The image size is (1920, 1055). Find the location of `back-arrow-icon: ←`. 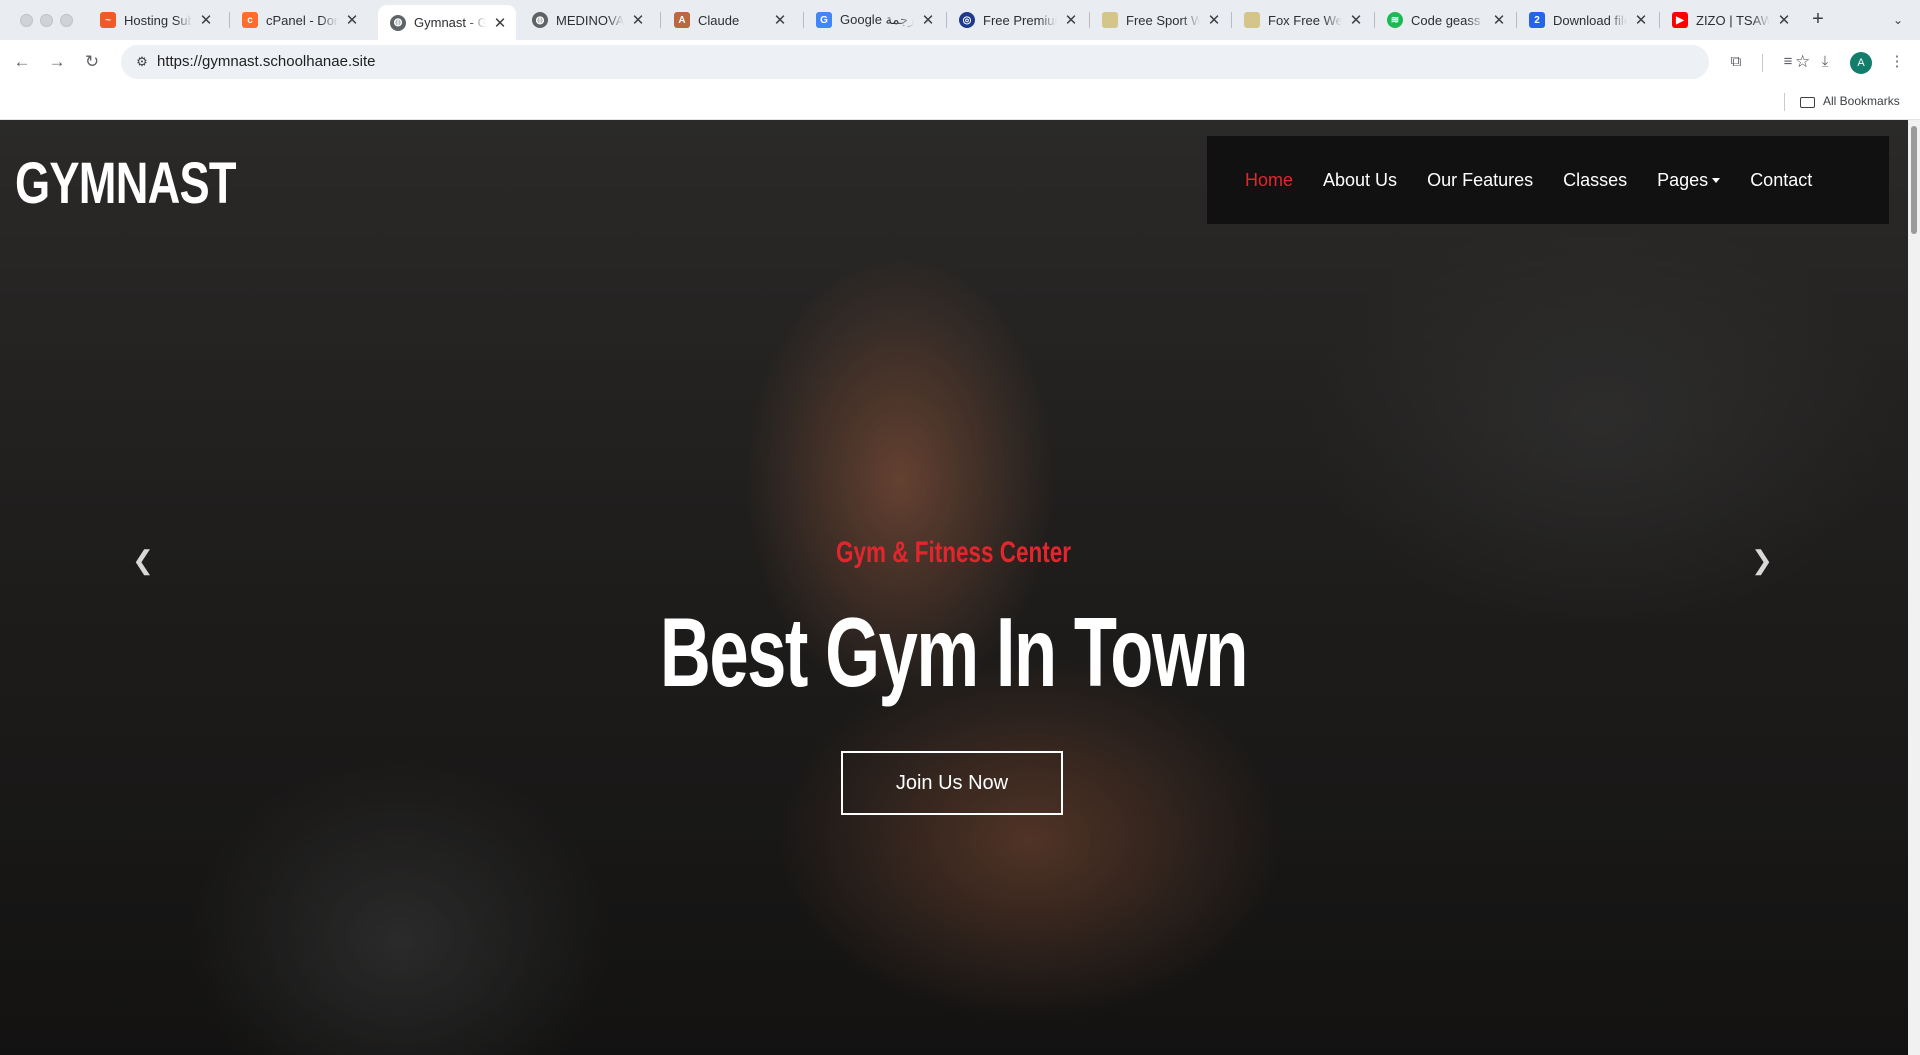

back-arrow-icon: ← is located at coordinates (22, 62).